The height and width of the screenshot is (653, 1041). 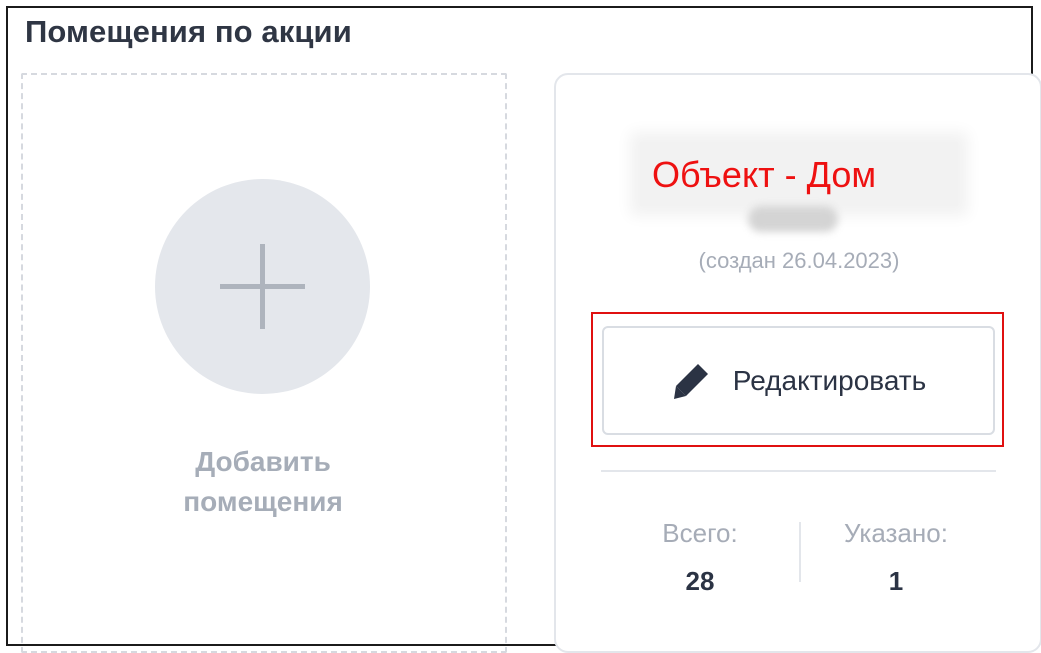 I want to click on object-title-box: Объект - Дом, so click(x=799, y=174).